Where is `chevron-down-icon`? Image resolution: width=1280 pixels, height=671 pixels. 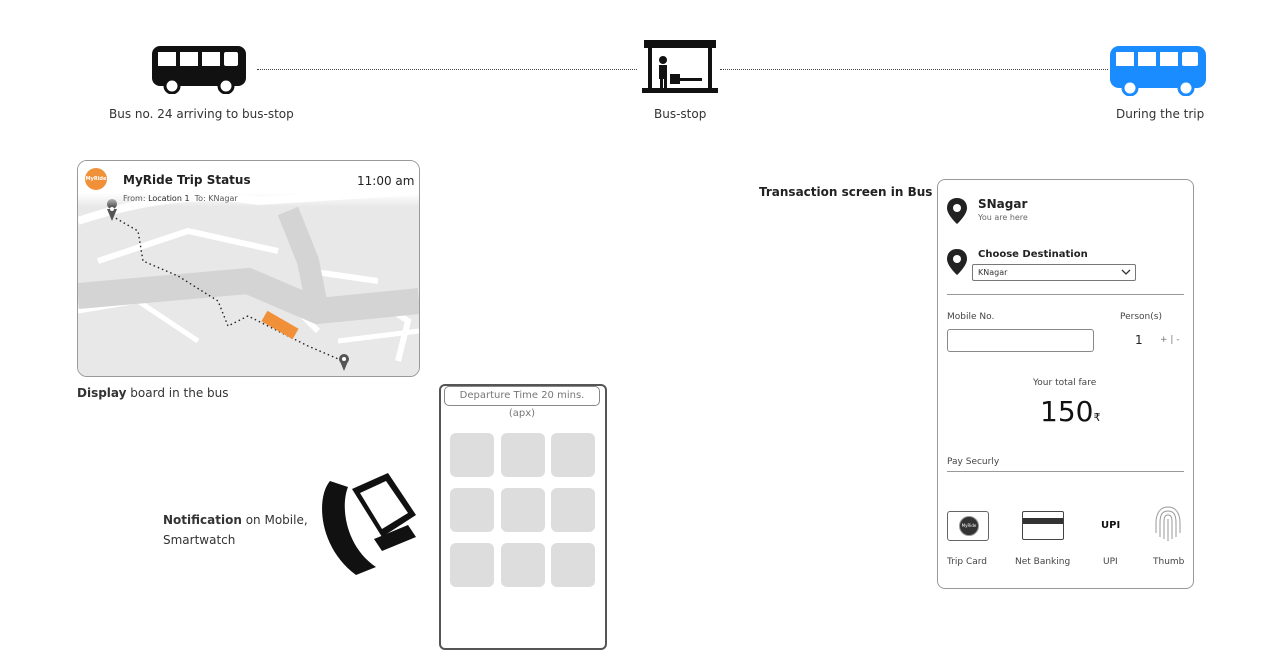
chevron-down-icon is located at coordinates (1126, 272).